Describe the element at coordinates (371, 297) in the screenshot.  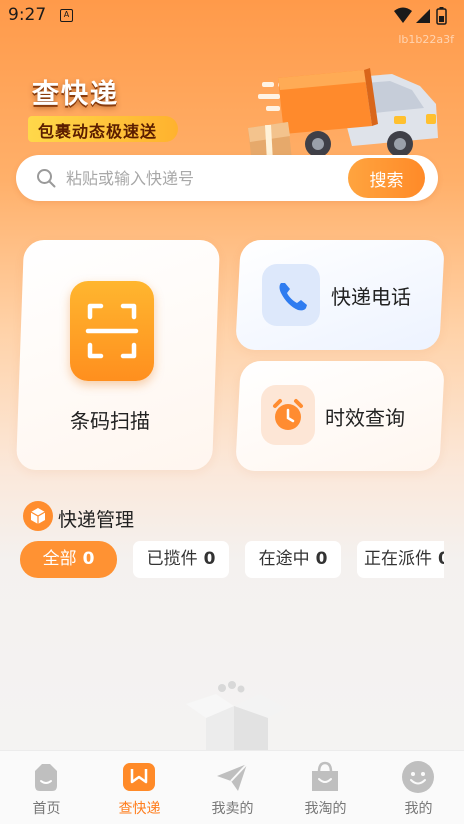
I see `express-phone-label: 快递电话` at that location.